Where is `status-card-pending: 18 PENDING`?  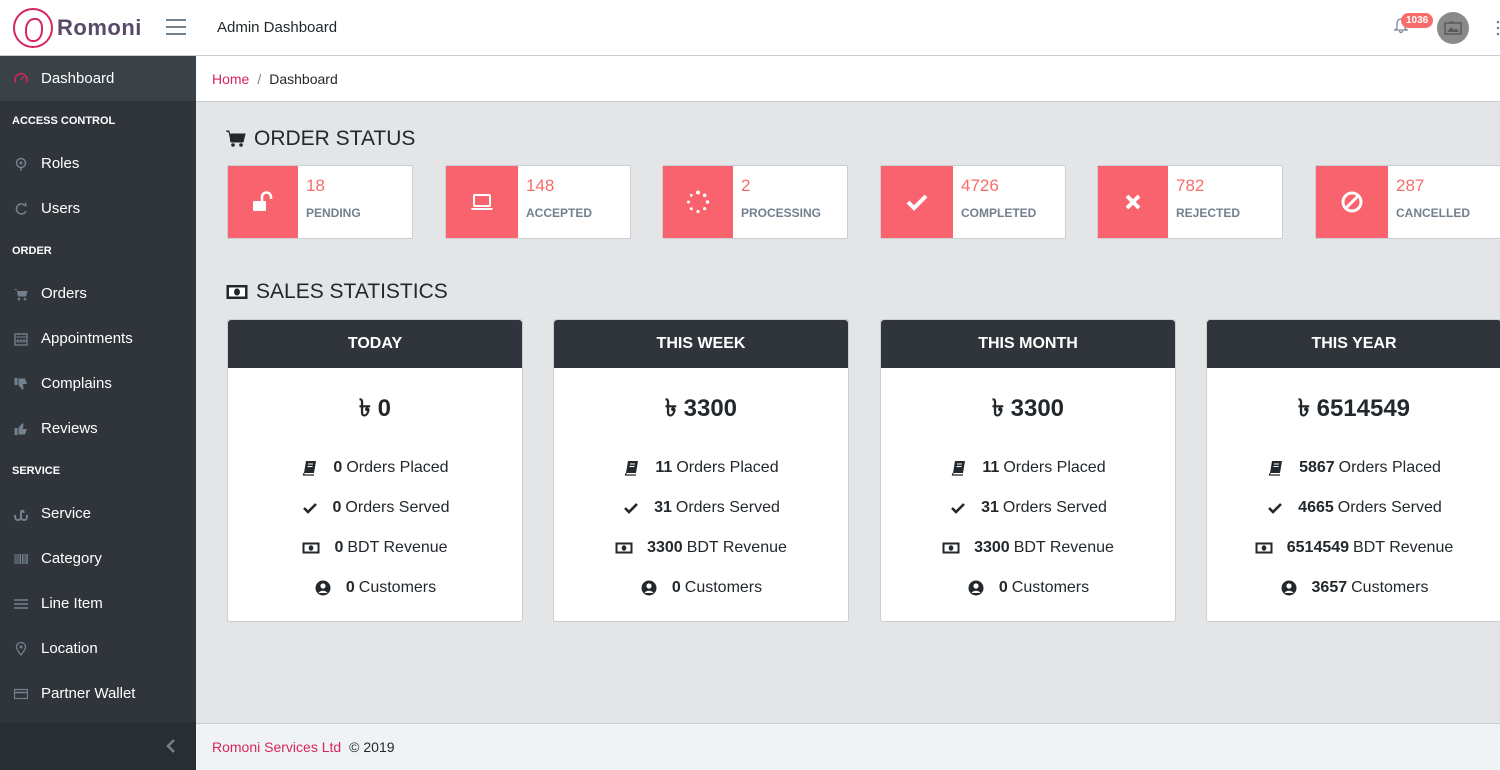 status-card-pending: 18 PENDING is located at coordinates (320, 202).